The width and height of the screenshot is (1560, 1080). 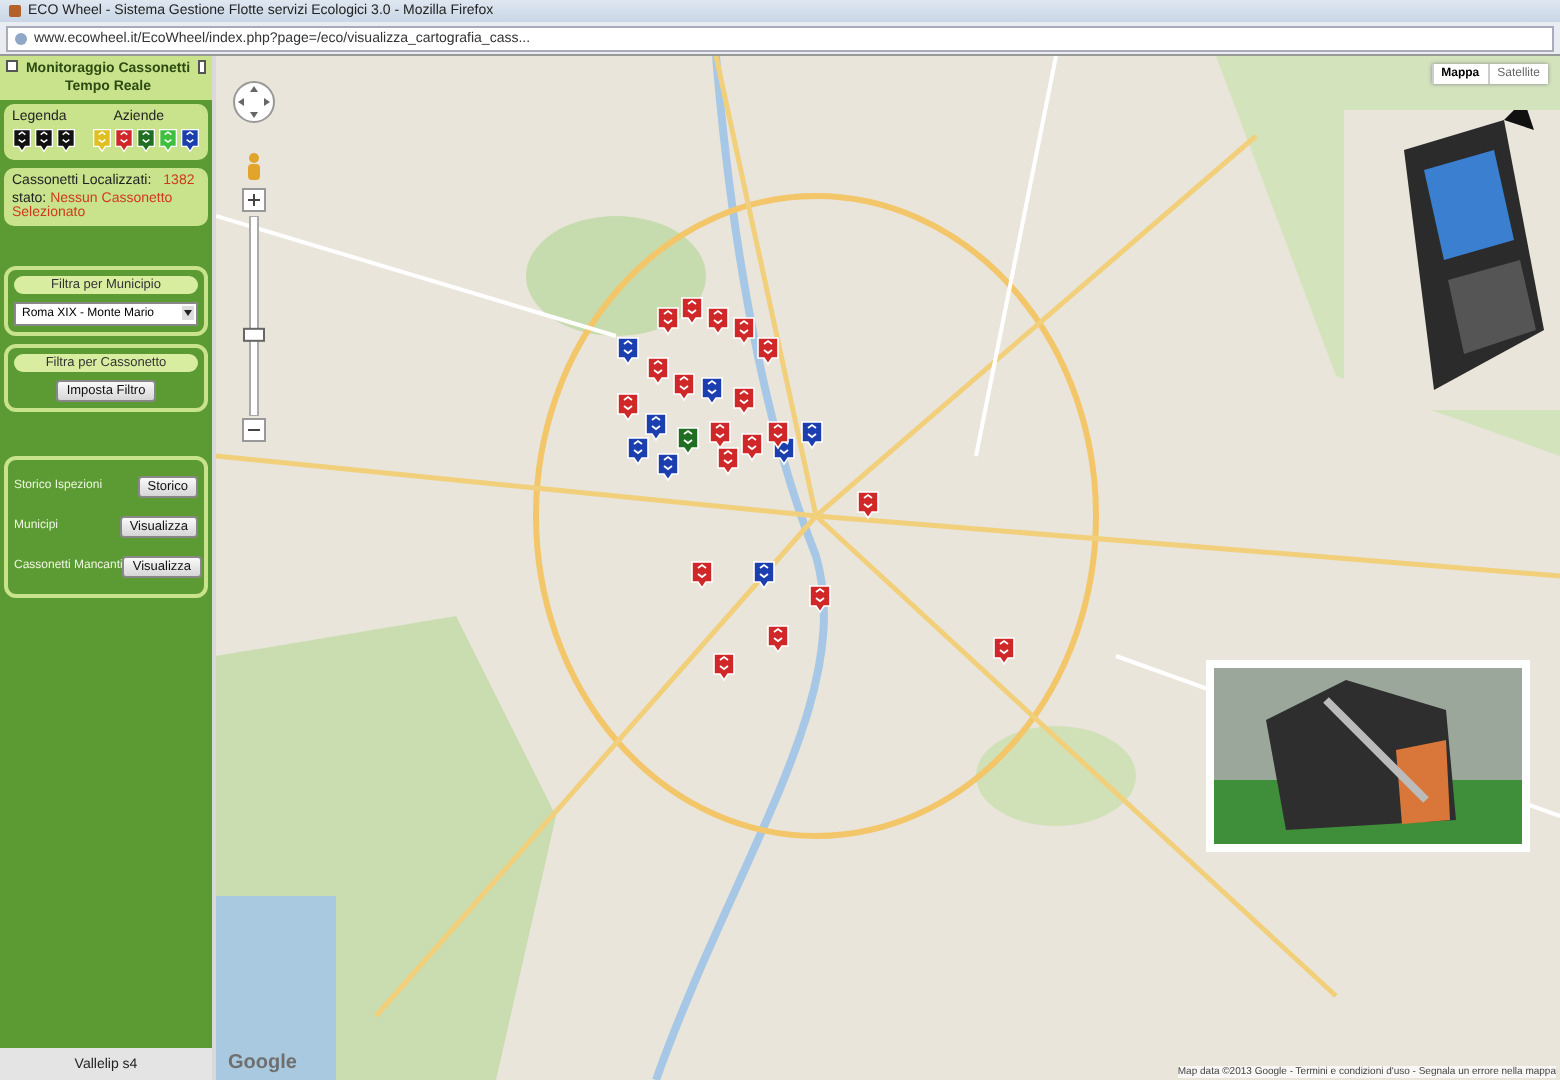 I want to click on globe-icon, so click(x=21, y=38).